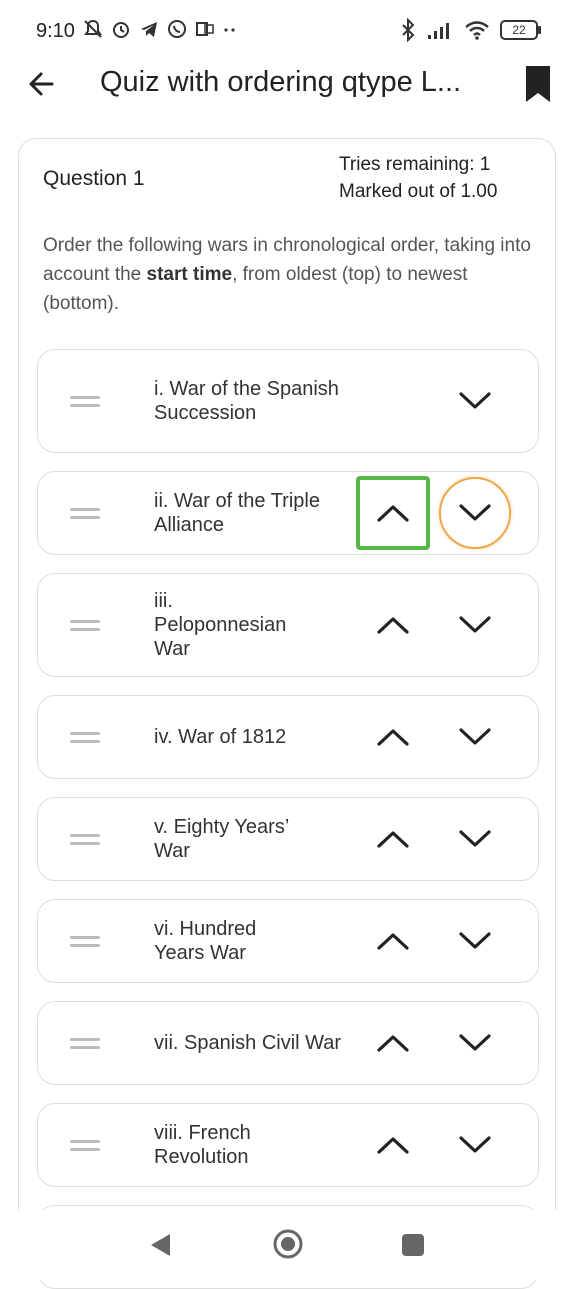 The image size is (576, 1289). What do you see at coordinates (288, 1145) in the screenshot?
I see `ordering-item: viii. French Revolution` at bounding box center [288, 1145].